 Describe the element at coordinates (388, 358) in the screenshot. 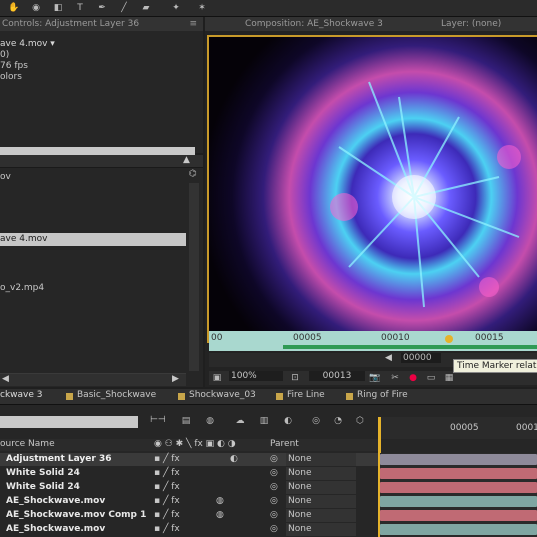

I see `prev-frame-icon: ◀` at that location.